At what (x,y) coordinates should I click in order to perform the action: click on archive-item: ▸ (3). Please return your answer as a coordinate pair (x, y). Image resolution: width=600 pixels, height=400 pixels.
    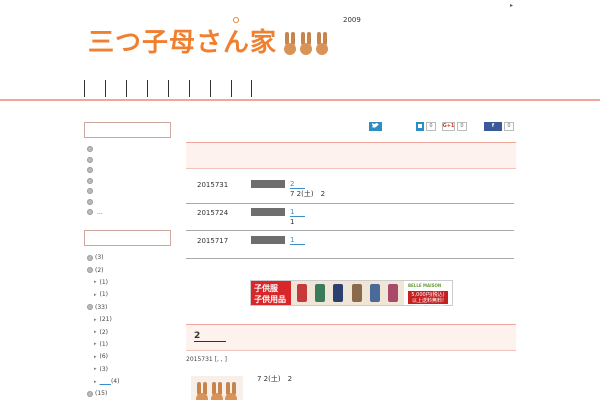
    Looking at the image, I should click on (128, 369).